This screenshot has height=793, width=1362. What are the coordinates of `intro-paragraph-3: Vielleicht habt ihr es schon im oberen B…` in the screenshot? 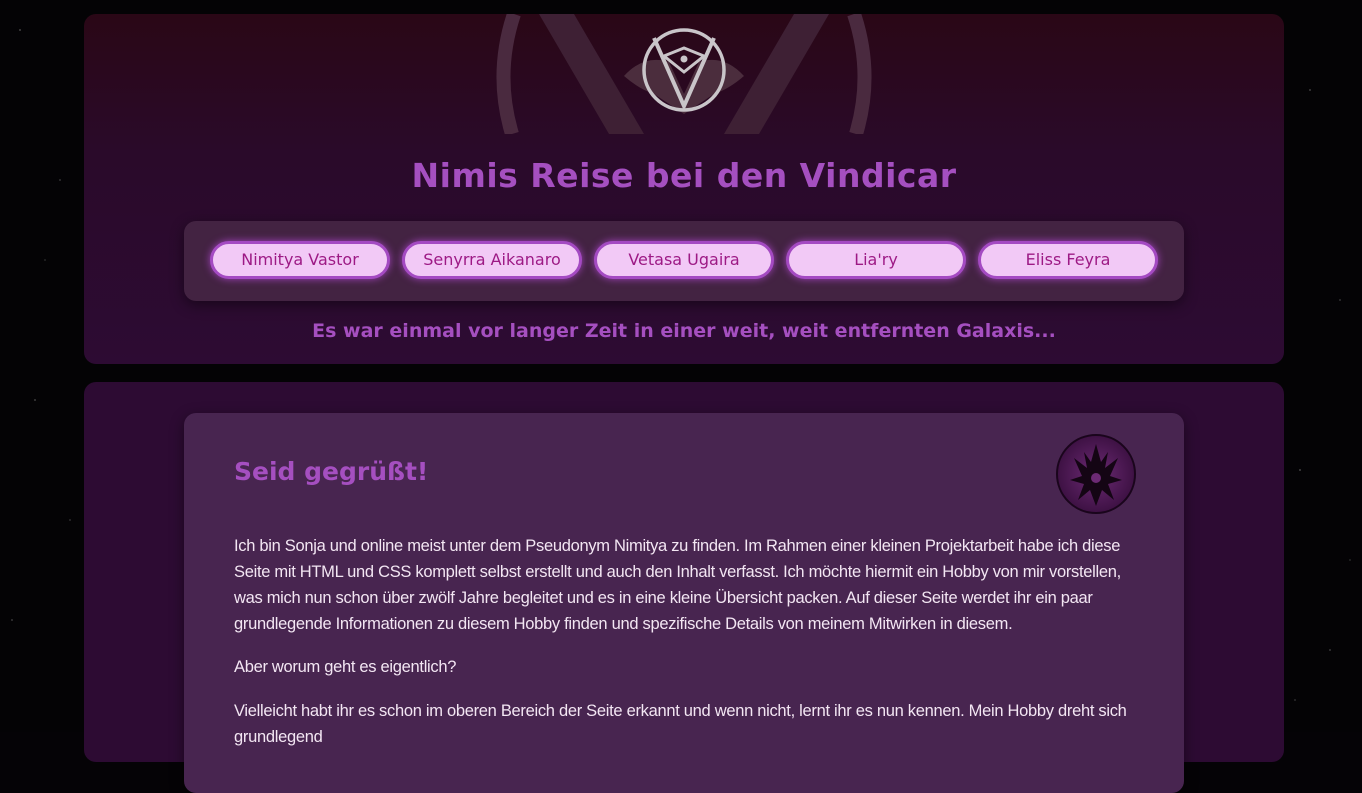 It's located at (680, 724).